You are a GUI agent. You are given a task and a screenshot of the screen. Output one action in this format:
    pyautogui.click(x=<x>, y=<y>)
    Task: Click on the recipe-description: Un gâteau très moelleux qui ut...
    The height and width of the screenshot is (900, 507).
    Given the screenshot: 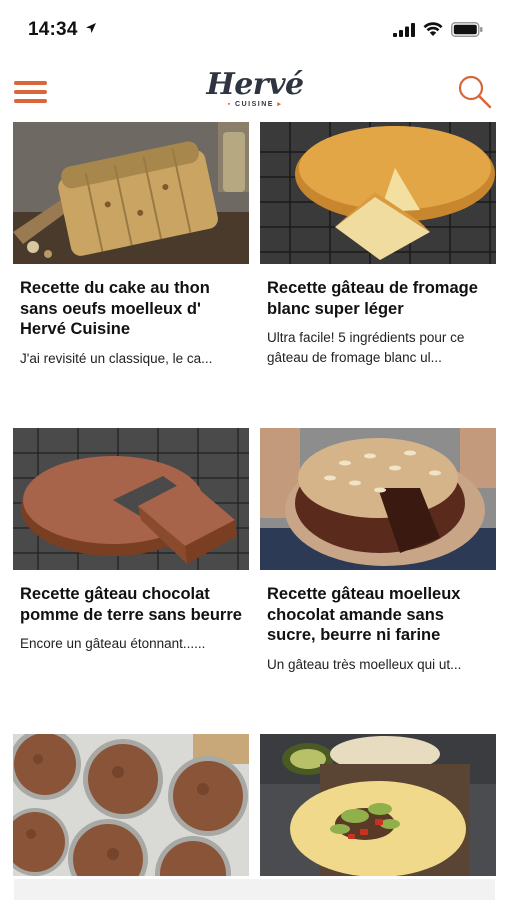 What is the action you would take?
    pyautogui.click(x=364, y=664)
    